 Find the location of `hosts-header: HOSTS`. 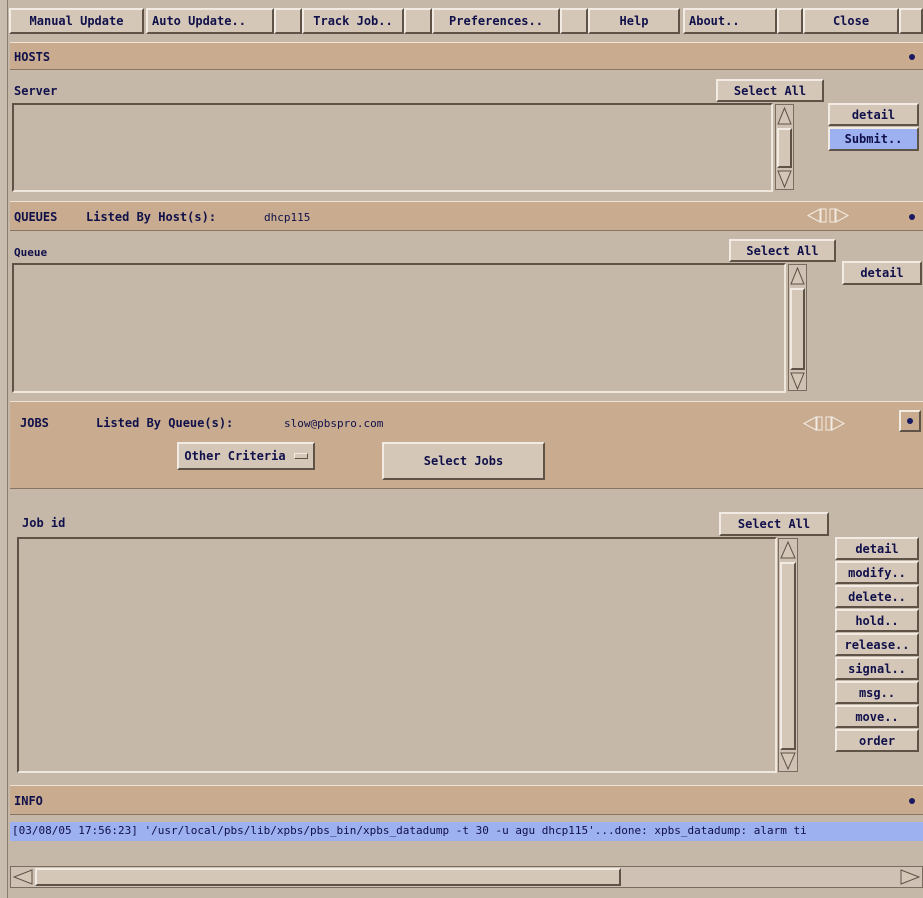

hosts-header: HOSTS is located at coordinates (466, 56).